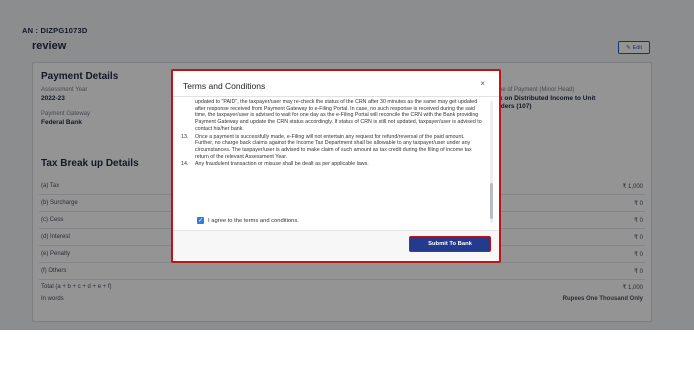  What do you see at coordinates (450, 244) in the screenshot?
I see `submit-to-bank-button: Submit To Bank` at bounding box center [450, 244].